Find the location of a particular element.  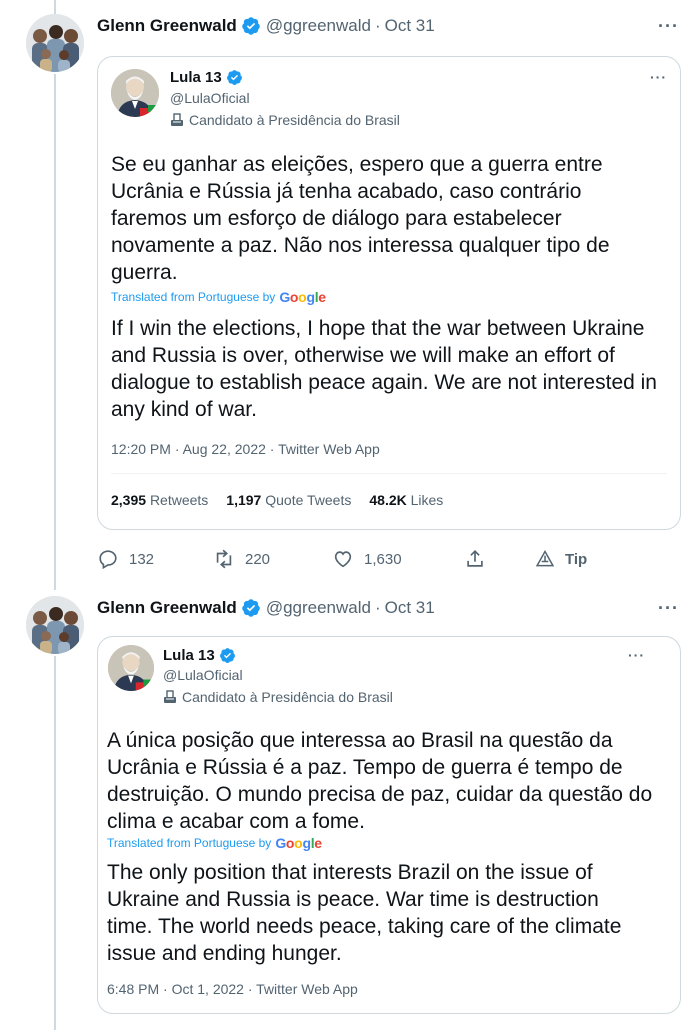

likes-stat: 48.2K Likes is located at coordinates (406, 500).